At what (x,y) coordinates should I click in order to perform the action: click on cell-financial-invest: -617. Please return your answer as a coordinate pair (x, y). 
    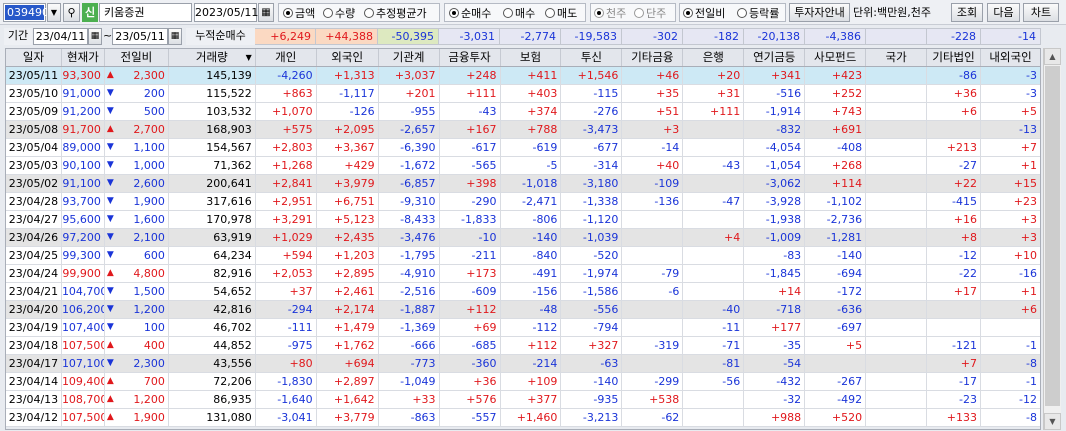
    Looking at the image, I should click on (470, 147).